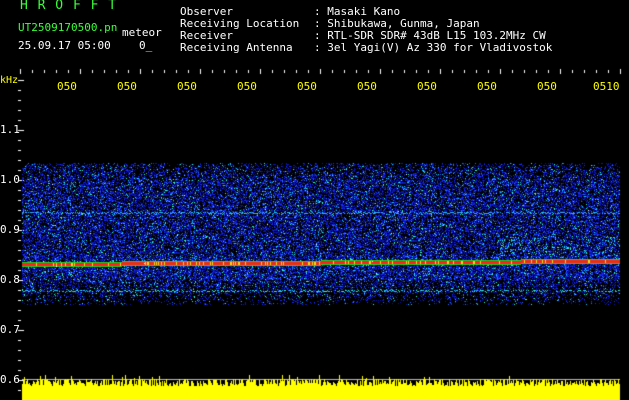 This screenshot has height=400, width=629. What do you see at coordinates (9, 80) in the screenshot?
I see `axis-unit-label: kHz` at bounding box center [9, 80].